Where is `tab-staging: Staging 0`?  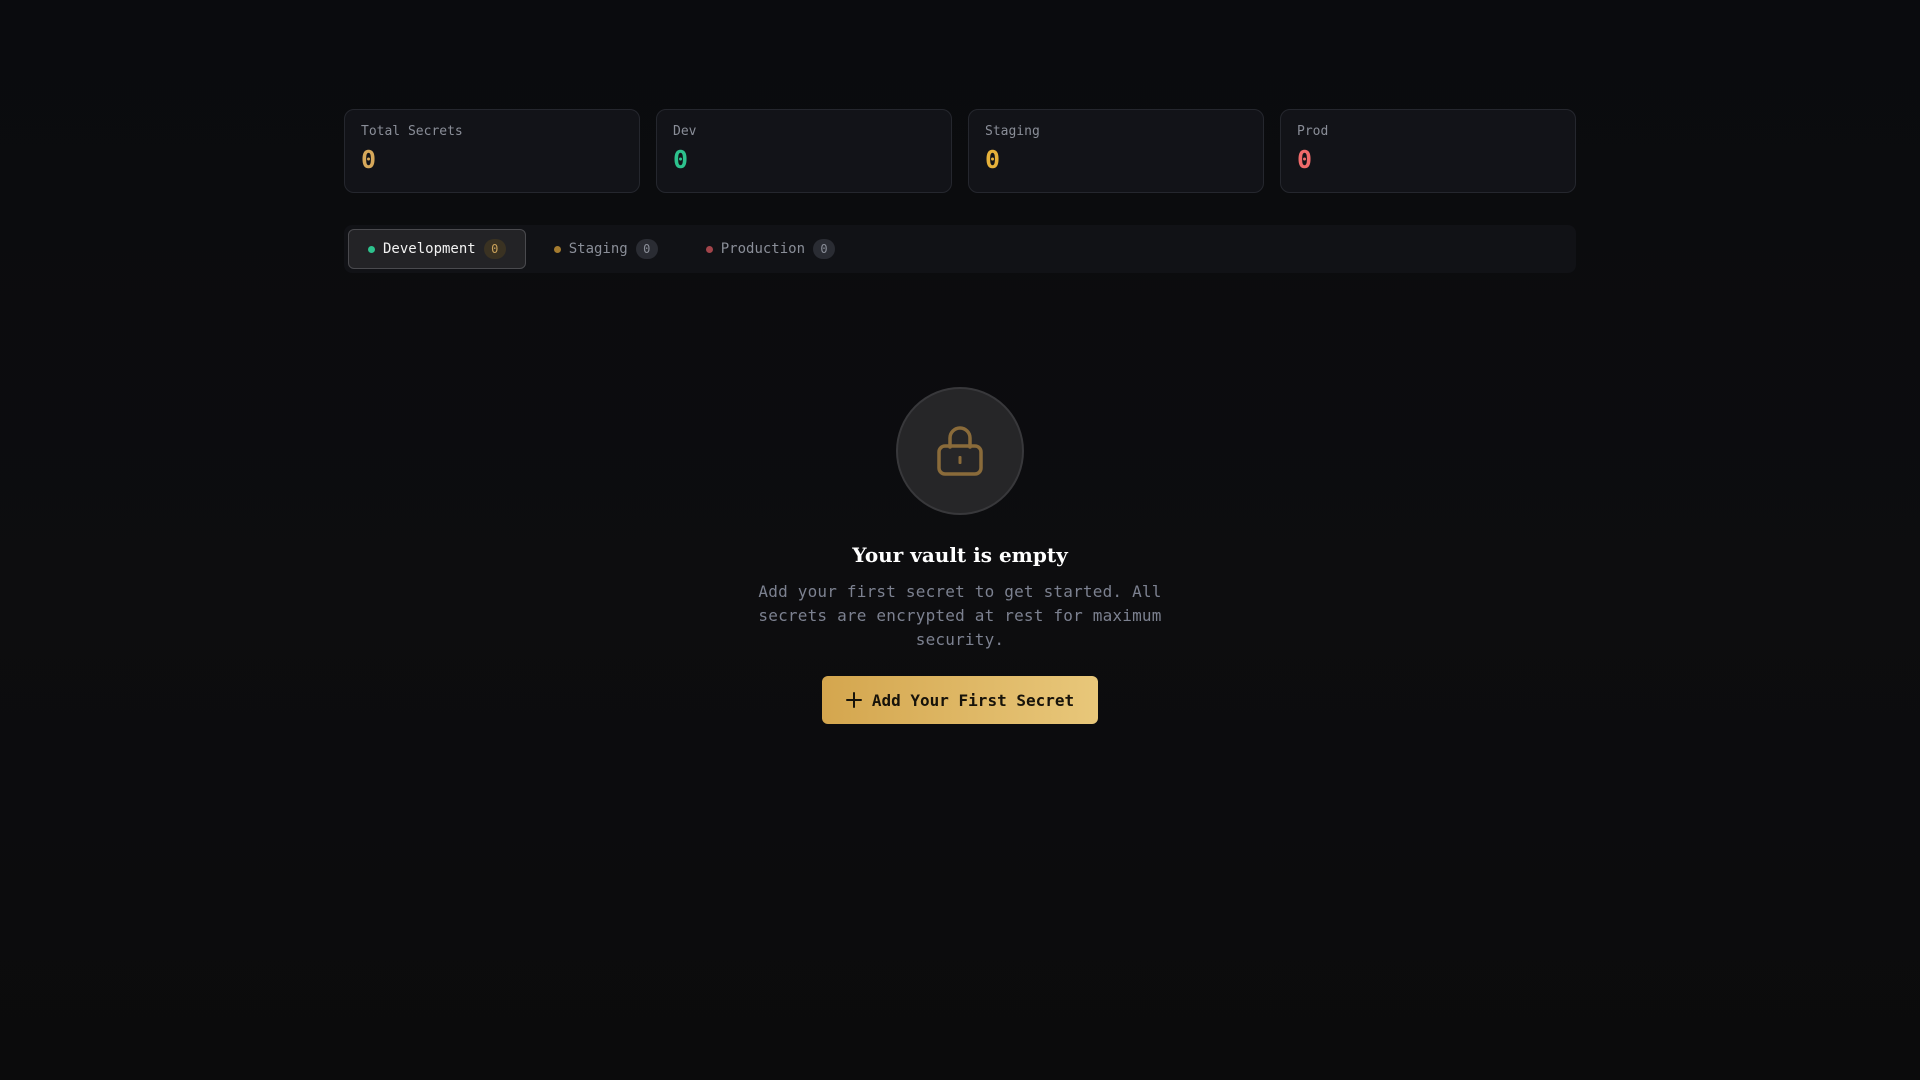 tab-staging: Staging 0 is located at coordinates (606, 249).